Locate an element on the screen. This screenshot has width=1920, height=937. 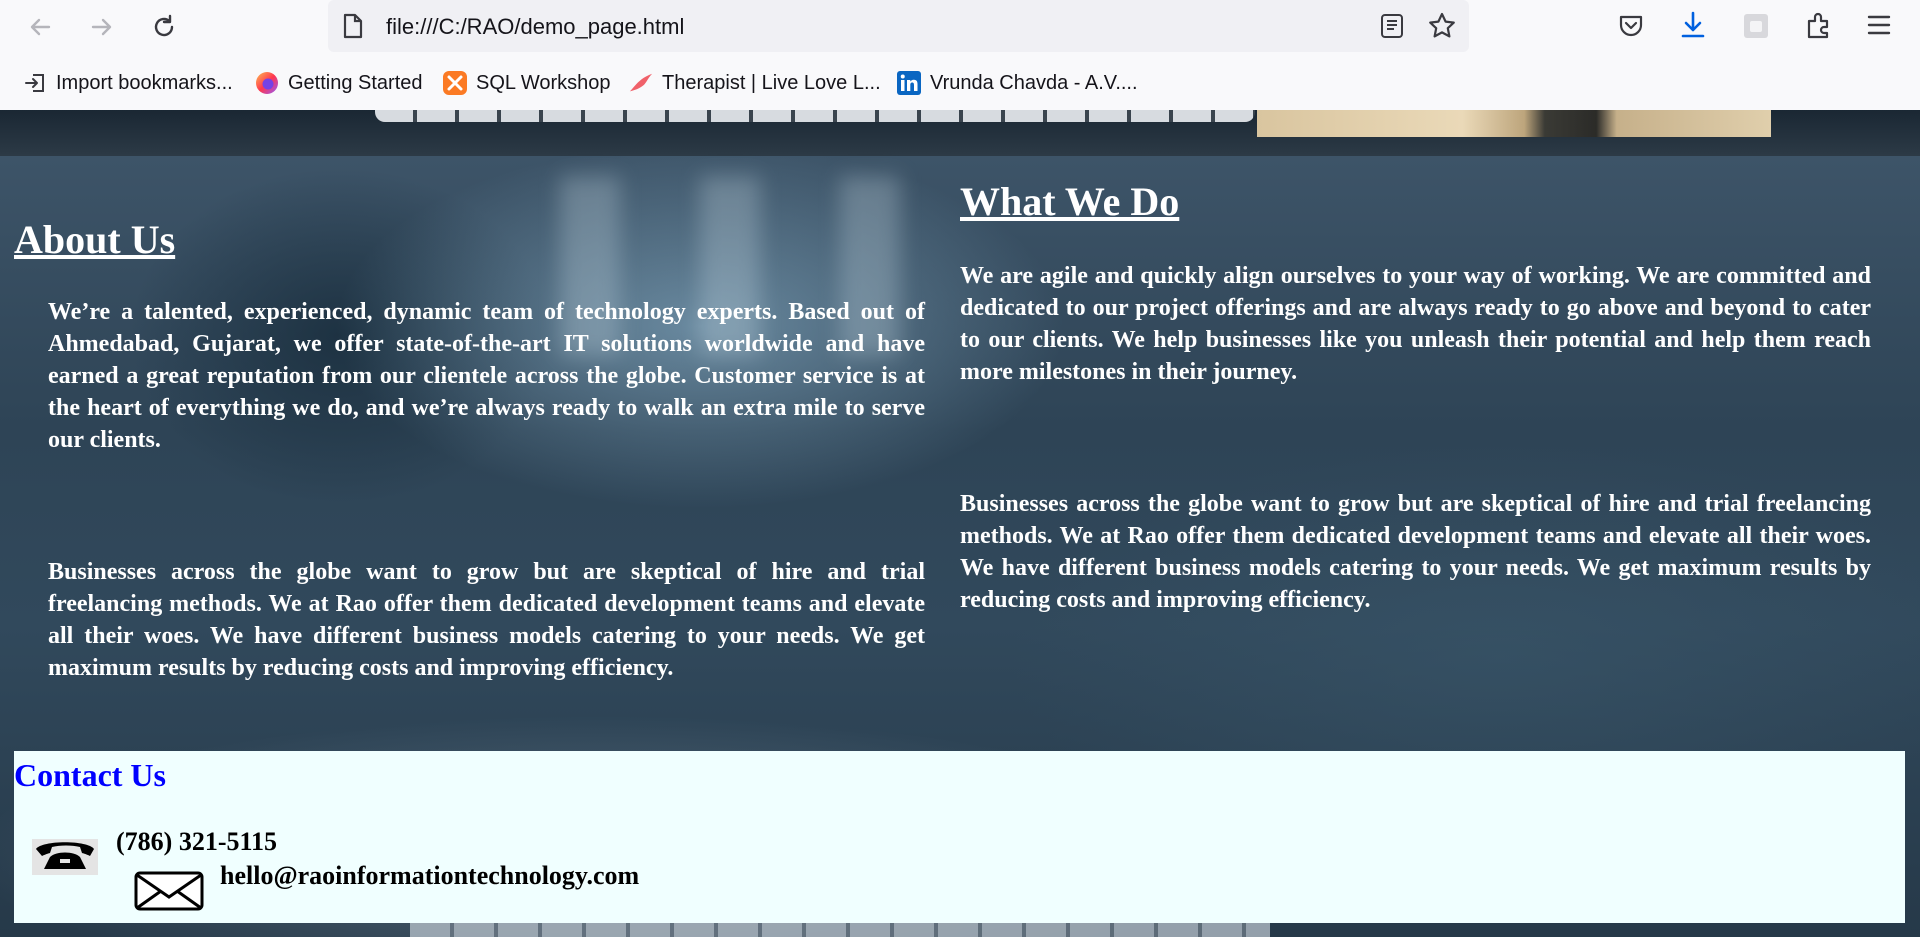
forward-button is located at coordinates (101, 27).